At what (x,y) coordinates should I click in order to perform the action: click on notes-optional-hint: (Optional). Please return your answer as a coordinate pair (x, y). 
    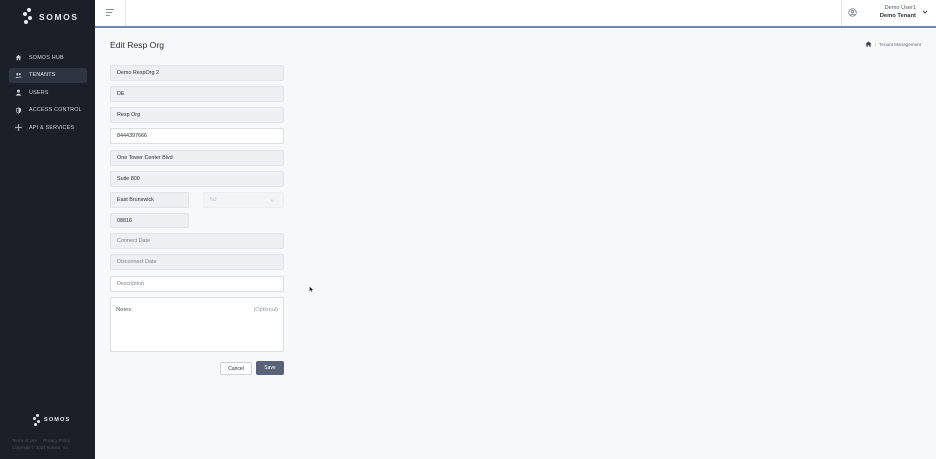
    Looking at the image, I should click on (265, 310).